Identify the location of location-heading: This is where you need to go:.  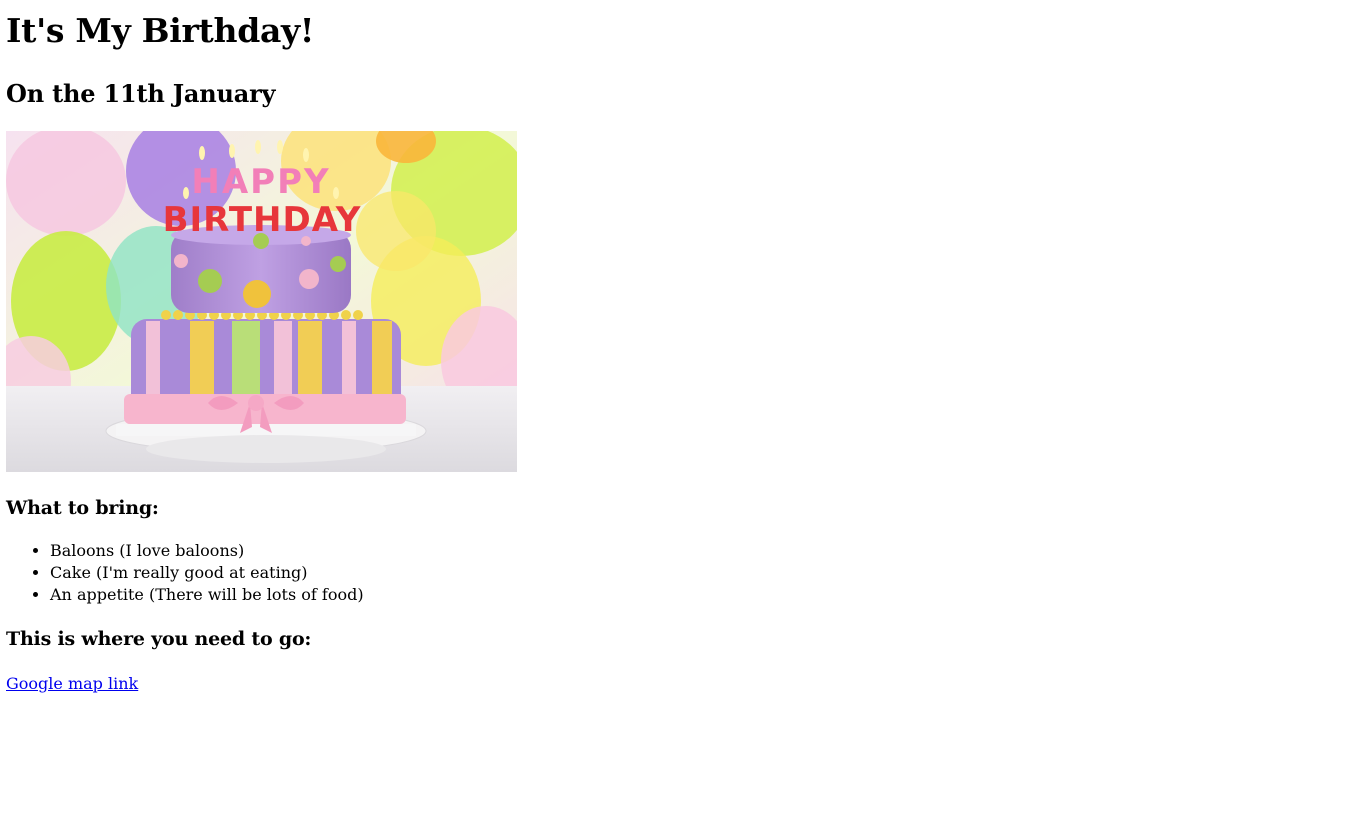
(159, 639).